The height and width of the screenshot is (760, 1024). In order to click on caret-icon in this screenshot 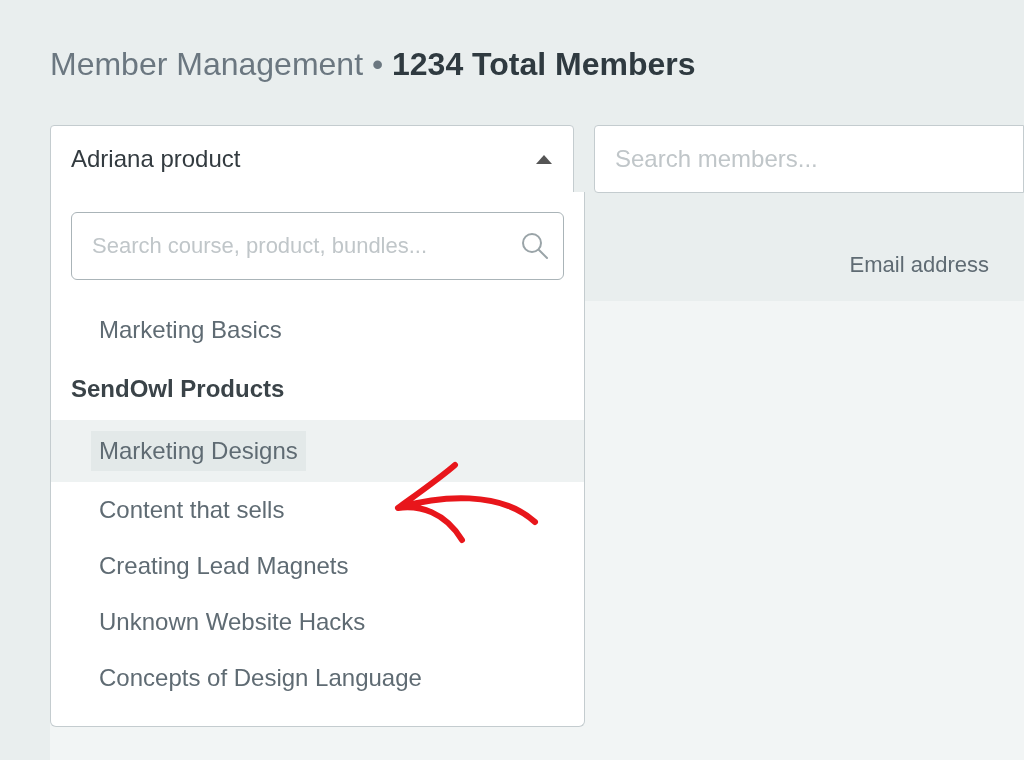, I will do `click(544, 159)`.